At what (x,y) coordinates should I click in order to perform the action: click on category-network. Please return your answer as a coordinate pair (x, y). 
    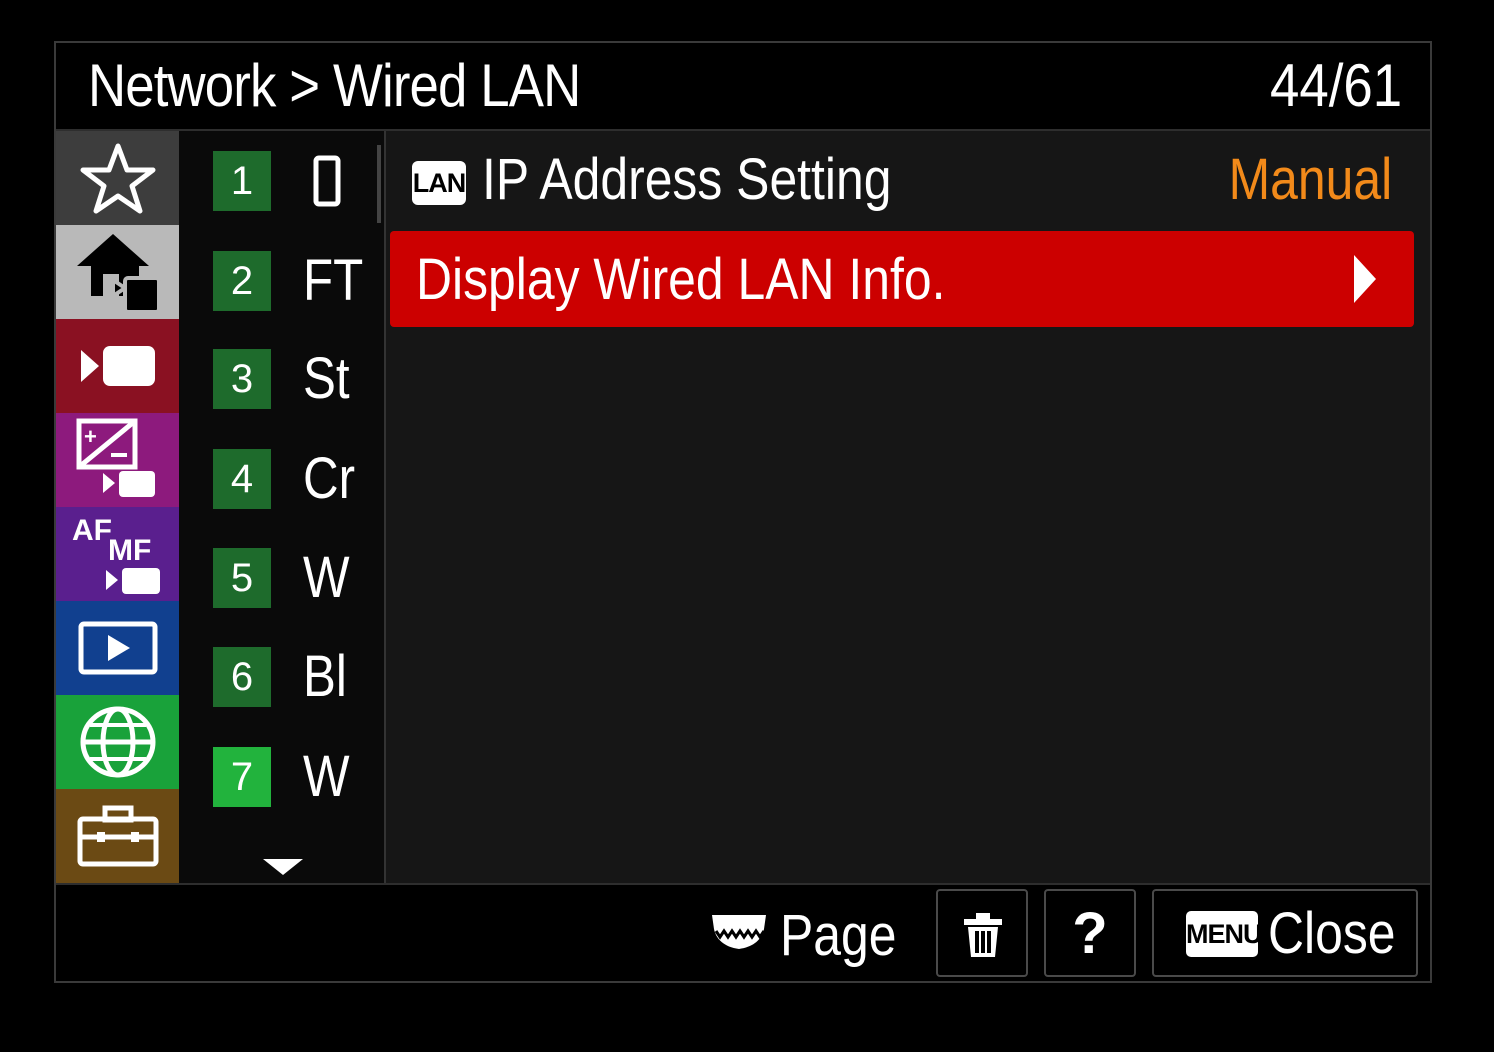
    Looking at the image, I should click on (117, 742).